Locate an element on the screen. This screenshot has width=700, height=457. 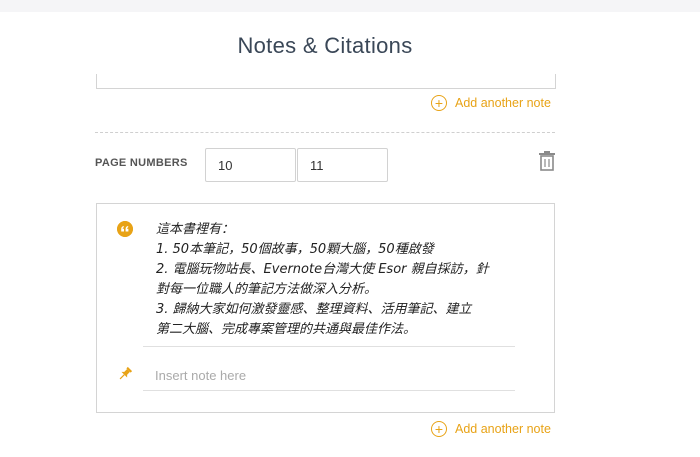
quote-line: 這本書裡有： is located at coordinates (195, 229).